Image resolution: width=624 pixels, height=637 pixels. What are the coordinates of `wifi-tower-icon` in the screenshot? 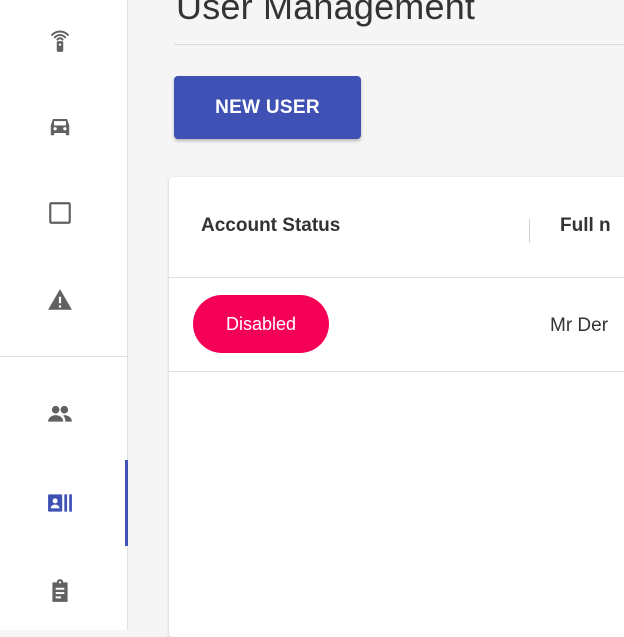 It's located at (60, 41).